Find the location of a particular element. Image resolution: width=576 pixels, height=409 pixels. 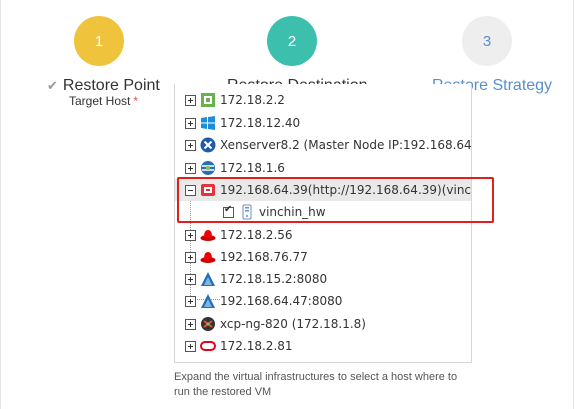

step-1-number: 1 is located at coordinates (99, 41).